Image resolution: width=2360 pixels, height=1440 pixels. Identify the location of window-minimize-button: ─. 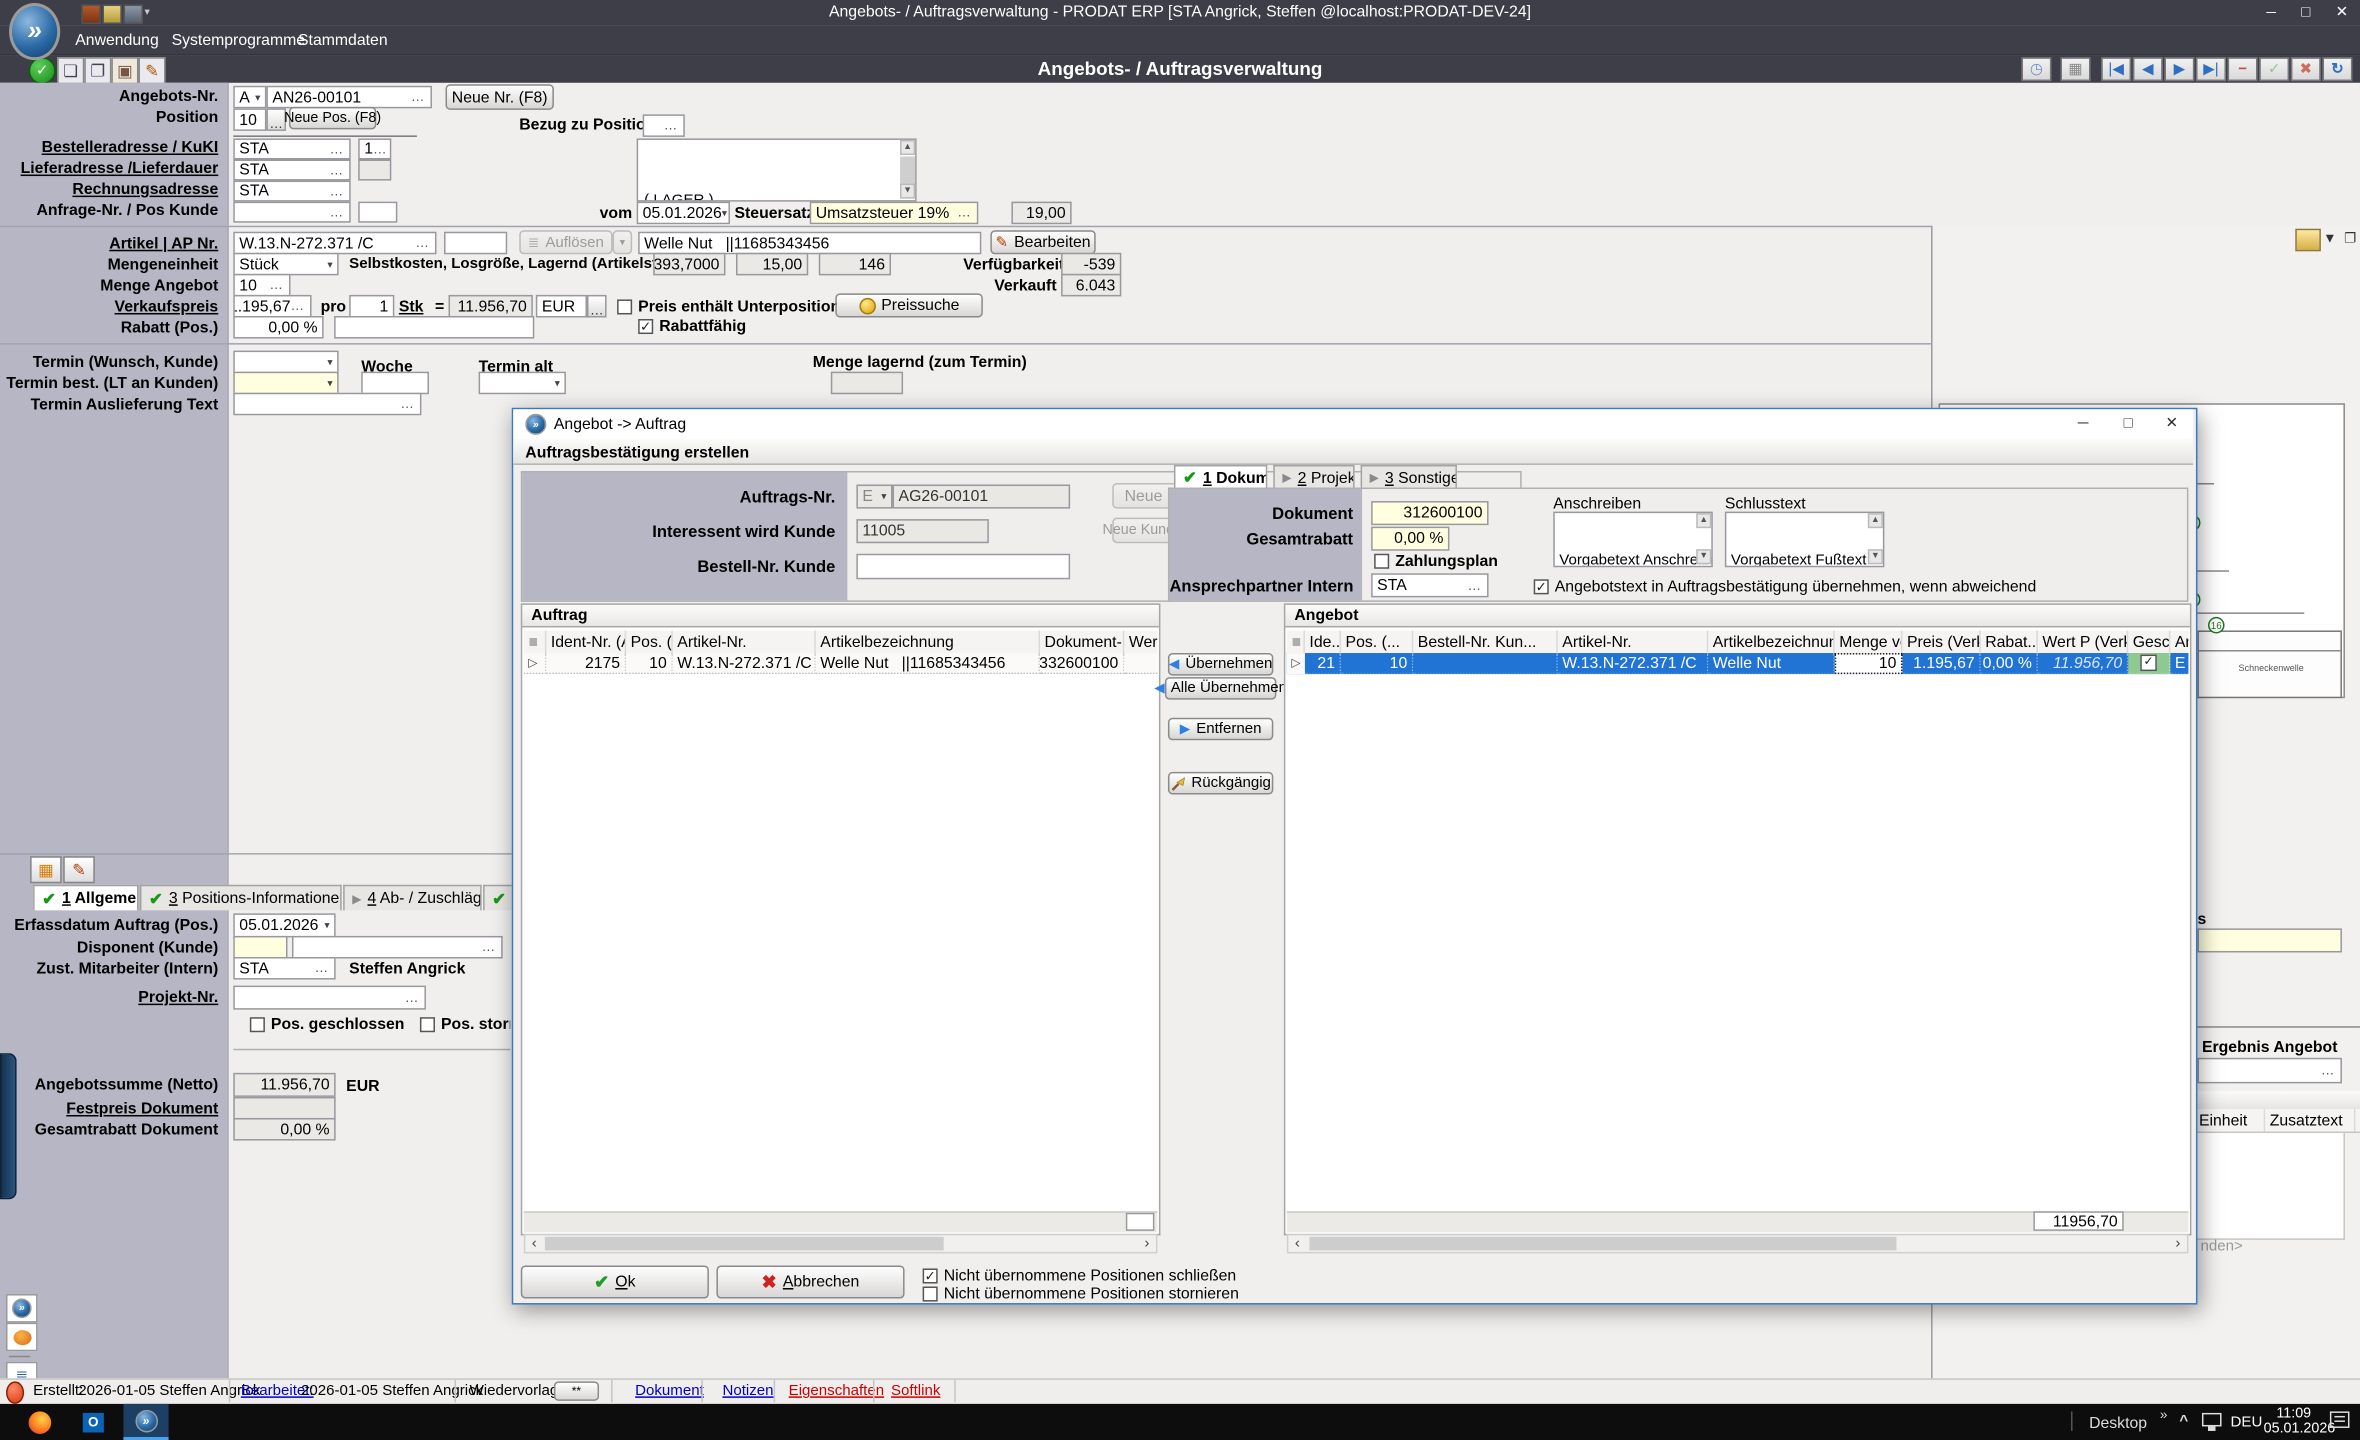
(2271, 13).